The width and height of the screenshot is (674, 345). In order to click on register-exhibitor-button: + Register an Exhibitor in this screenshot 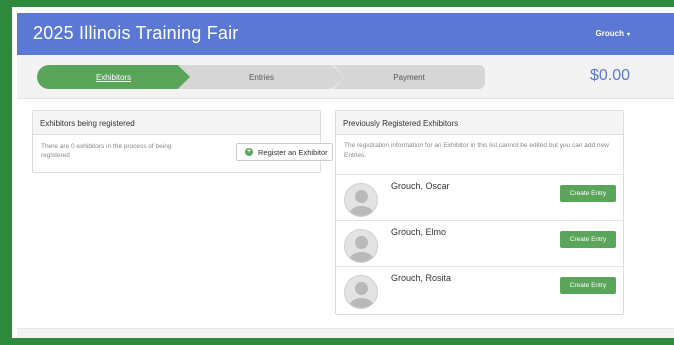, I will do `click(284, 152)`.